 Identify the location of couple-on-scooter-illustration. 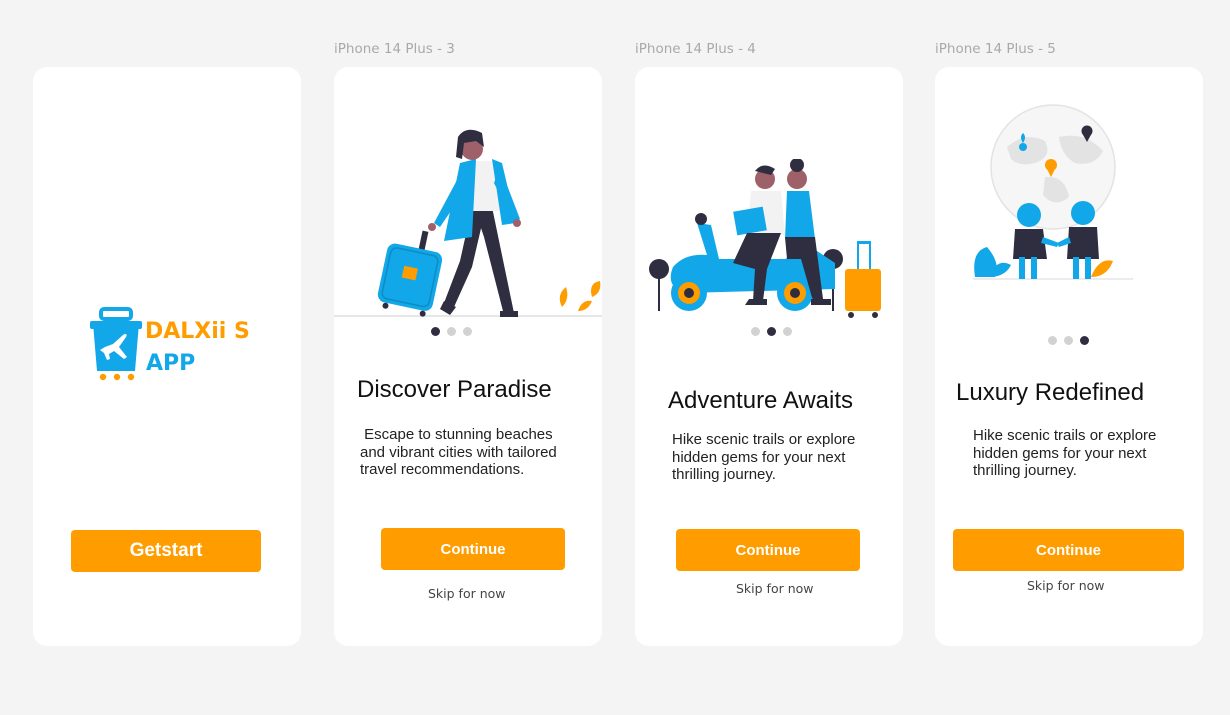
(769, 241).